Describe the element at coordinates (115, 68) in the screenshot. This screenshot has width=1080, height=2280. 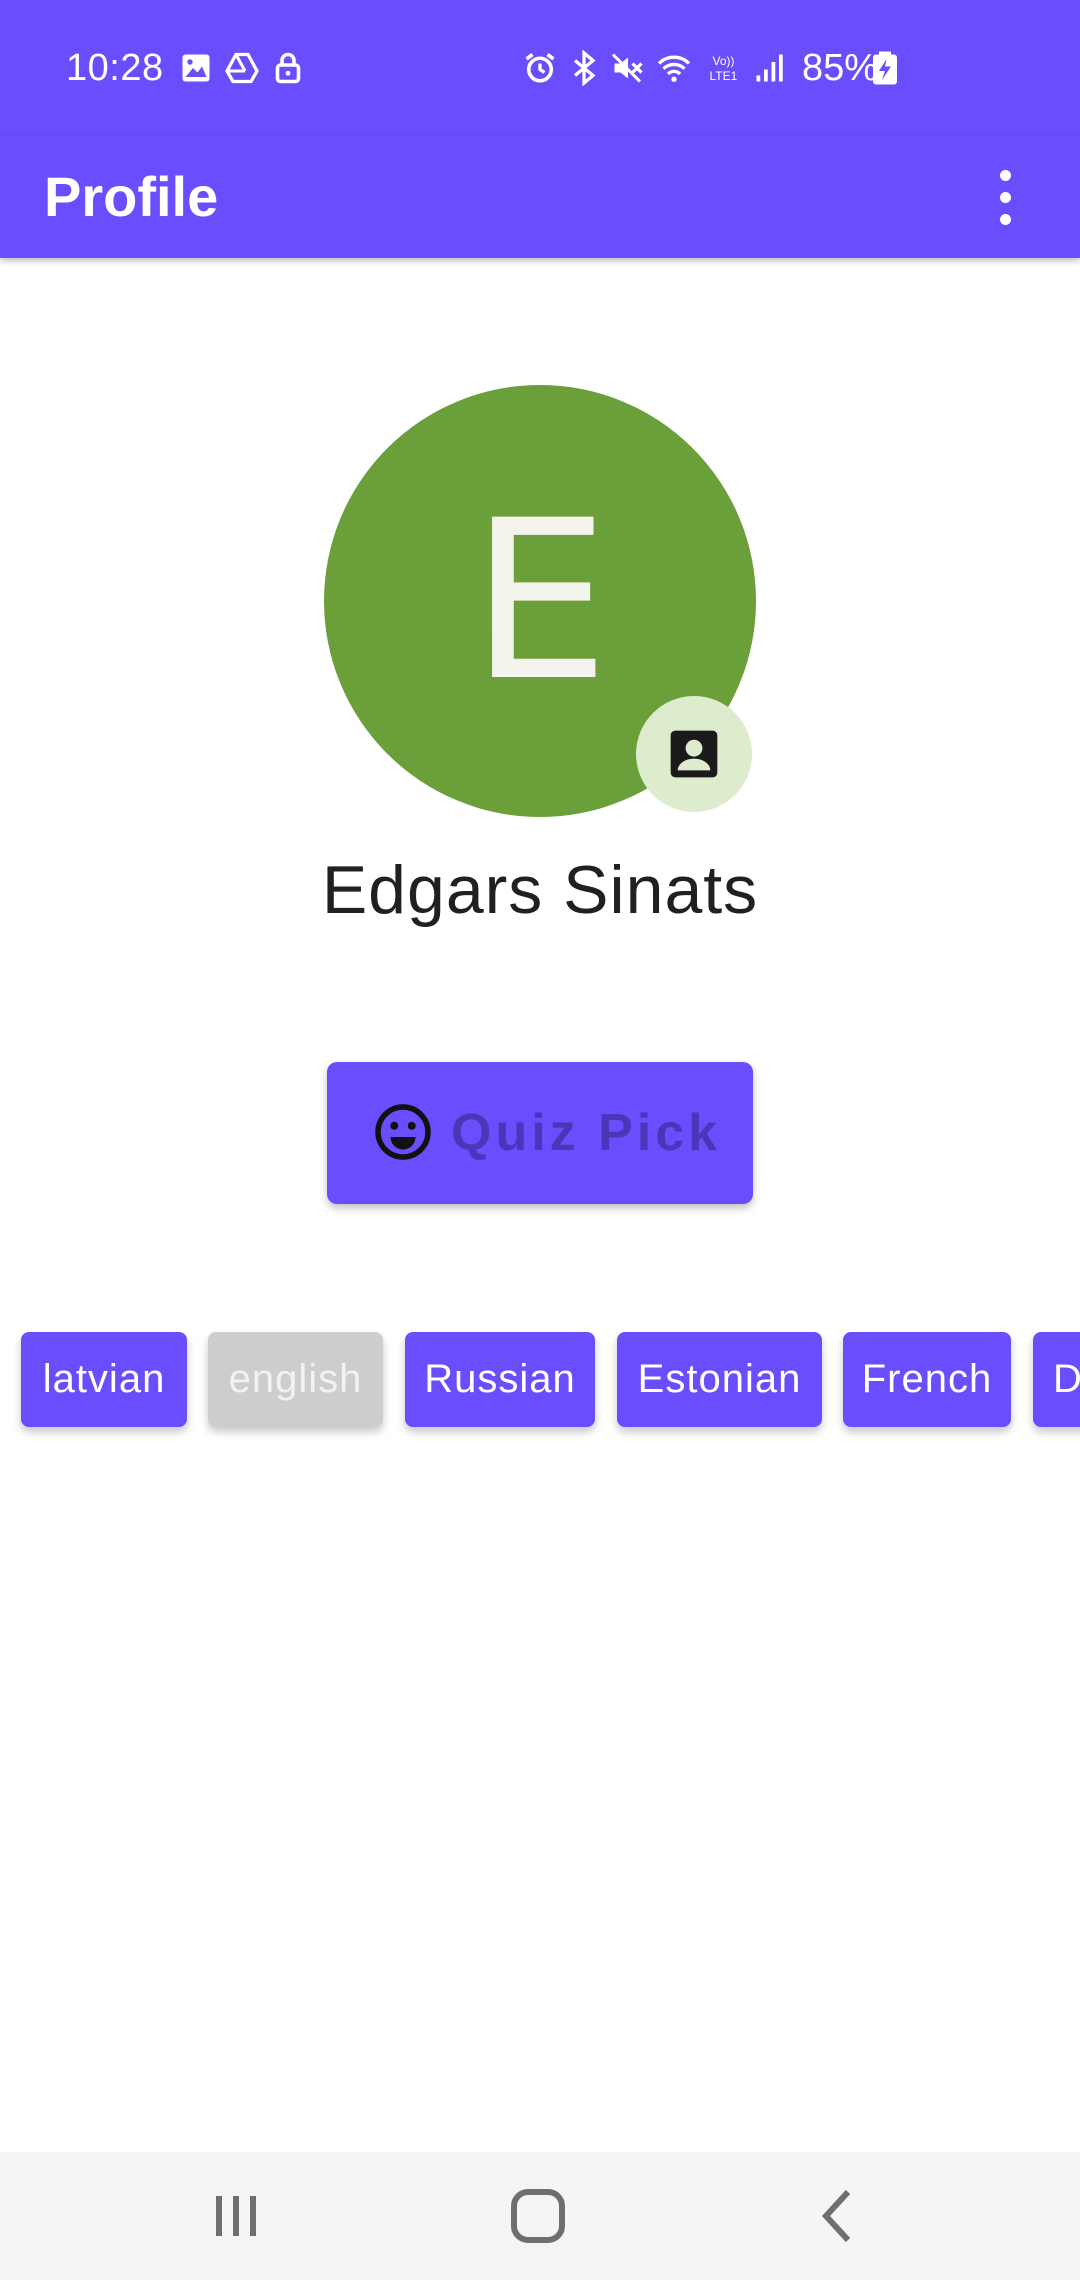
I see `status-time: 10:28` at that location.